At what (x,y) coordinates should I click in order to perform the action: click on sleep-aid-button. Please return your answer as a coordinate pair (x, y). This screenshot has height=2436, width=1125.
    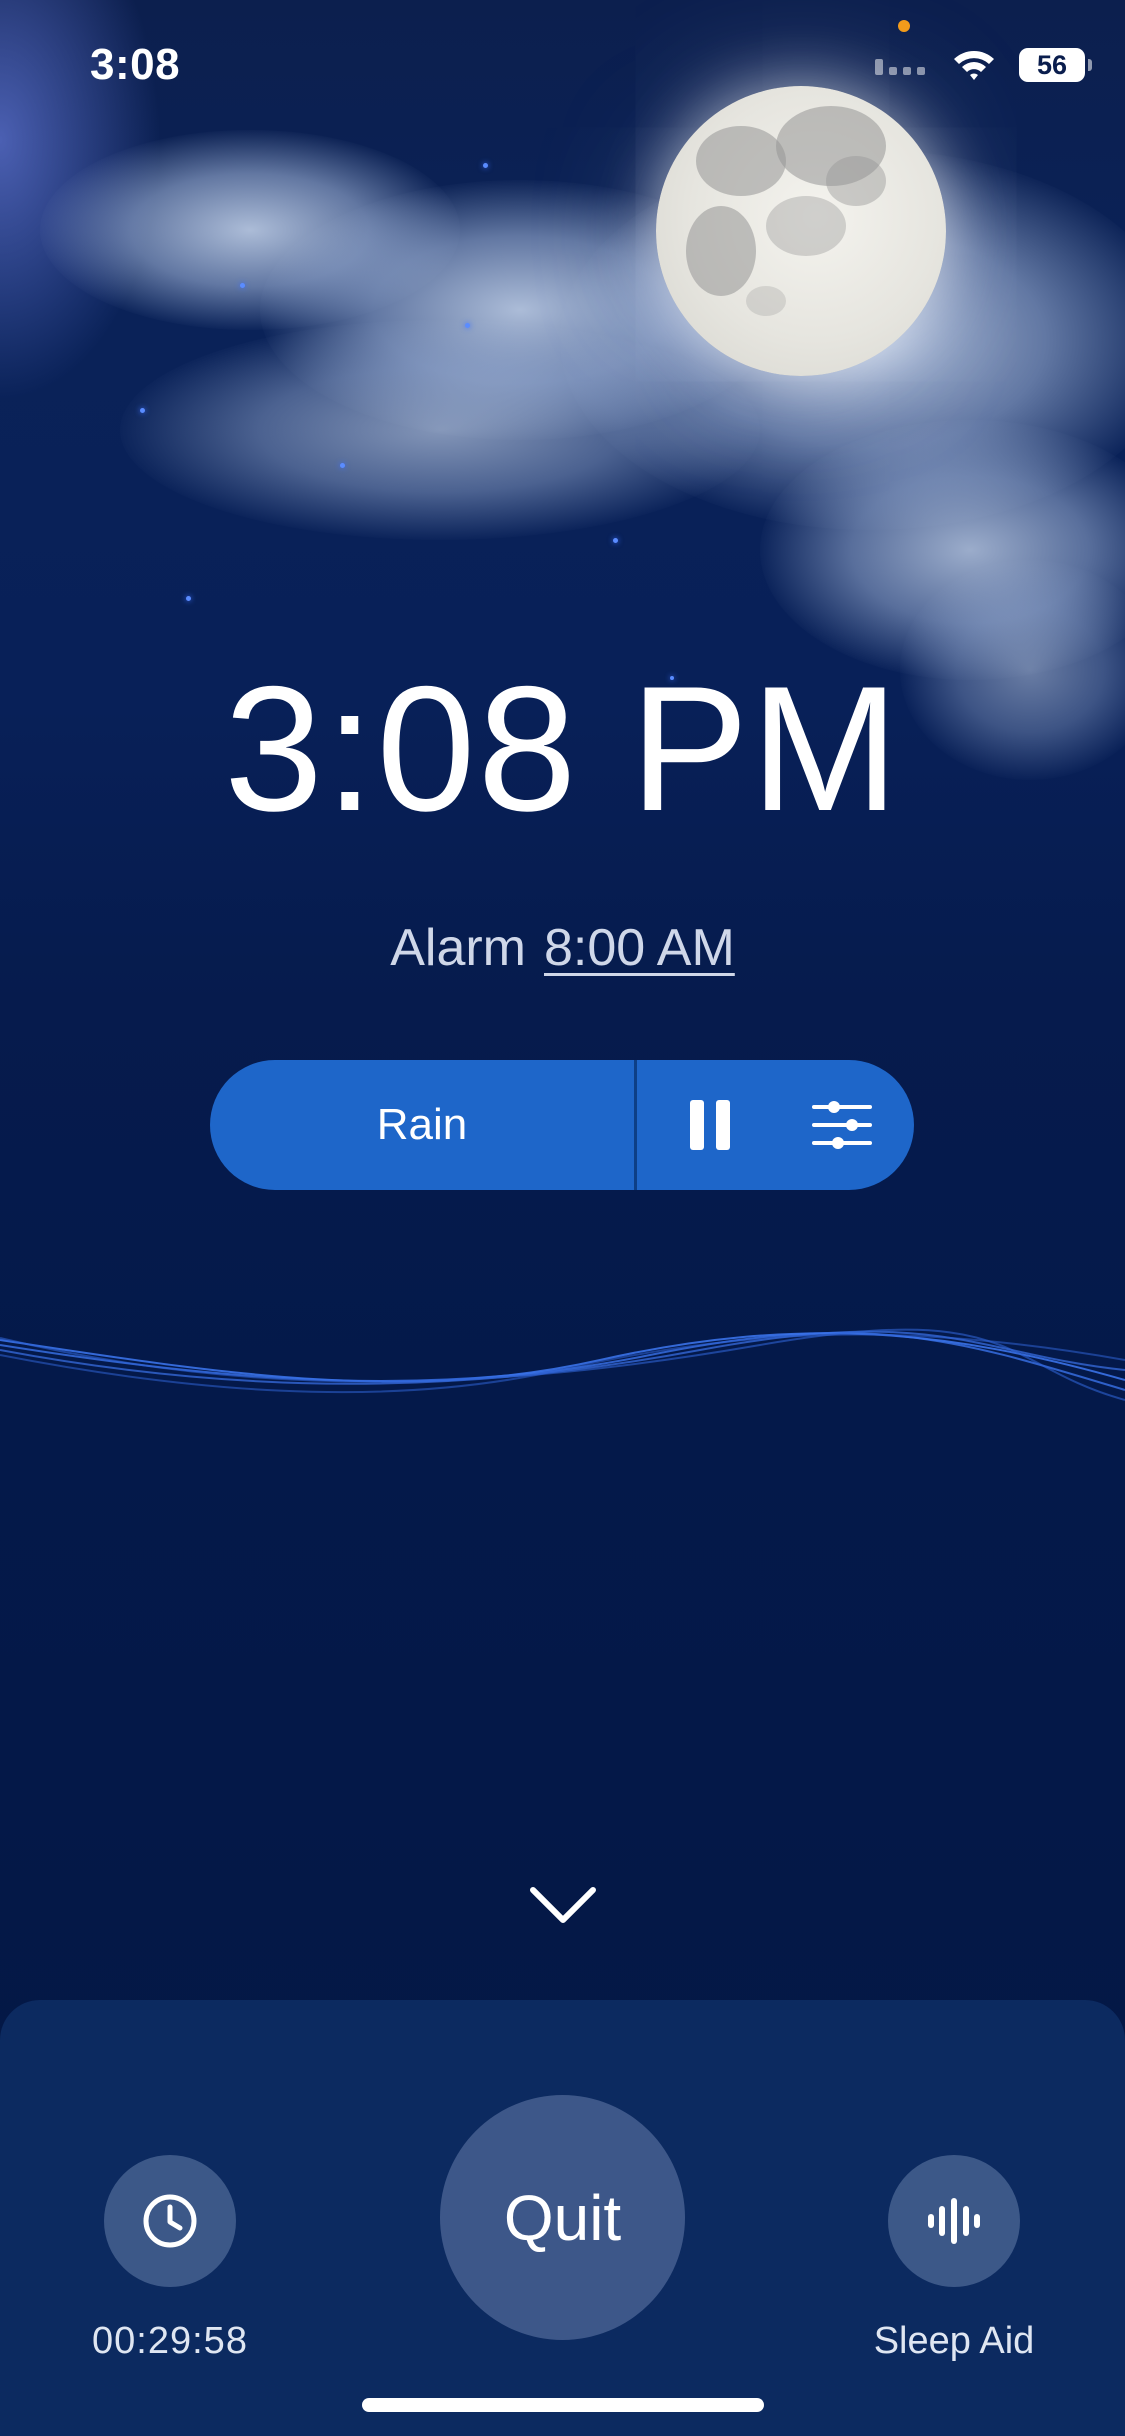
    Looking at the image, I should click on (954, 2221).